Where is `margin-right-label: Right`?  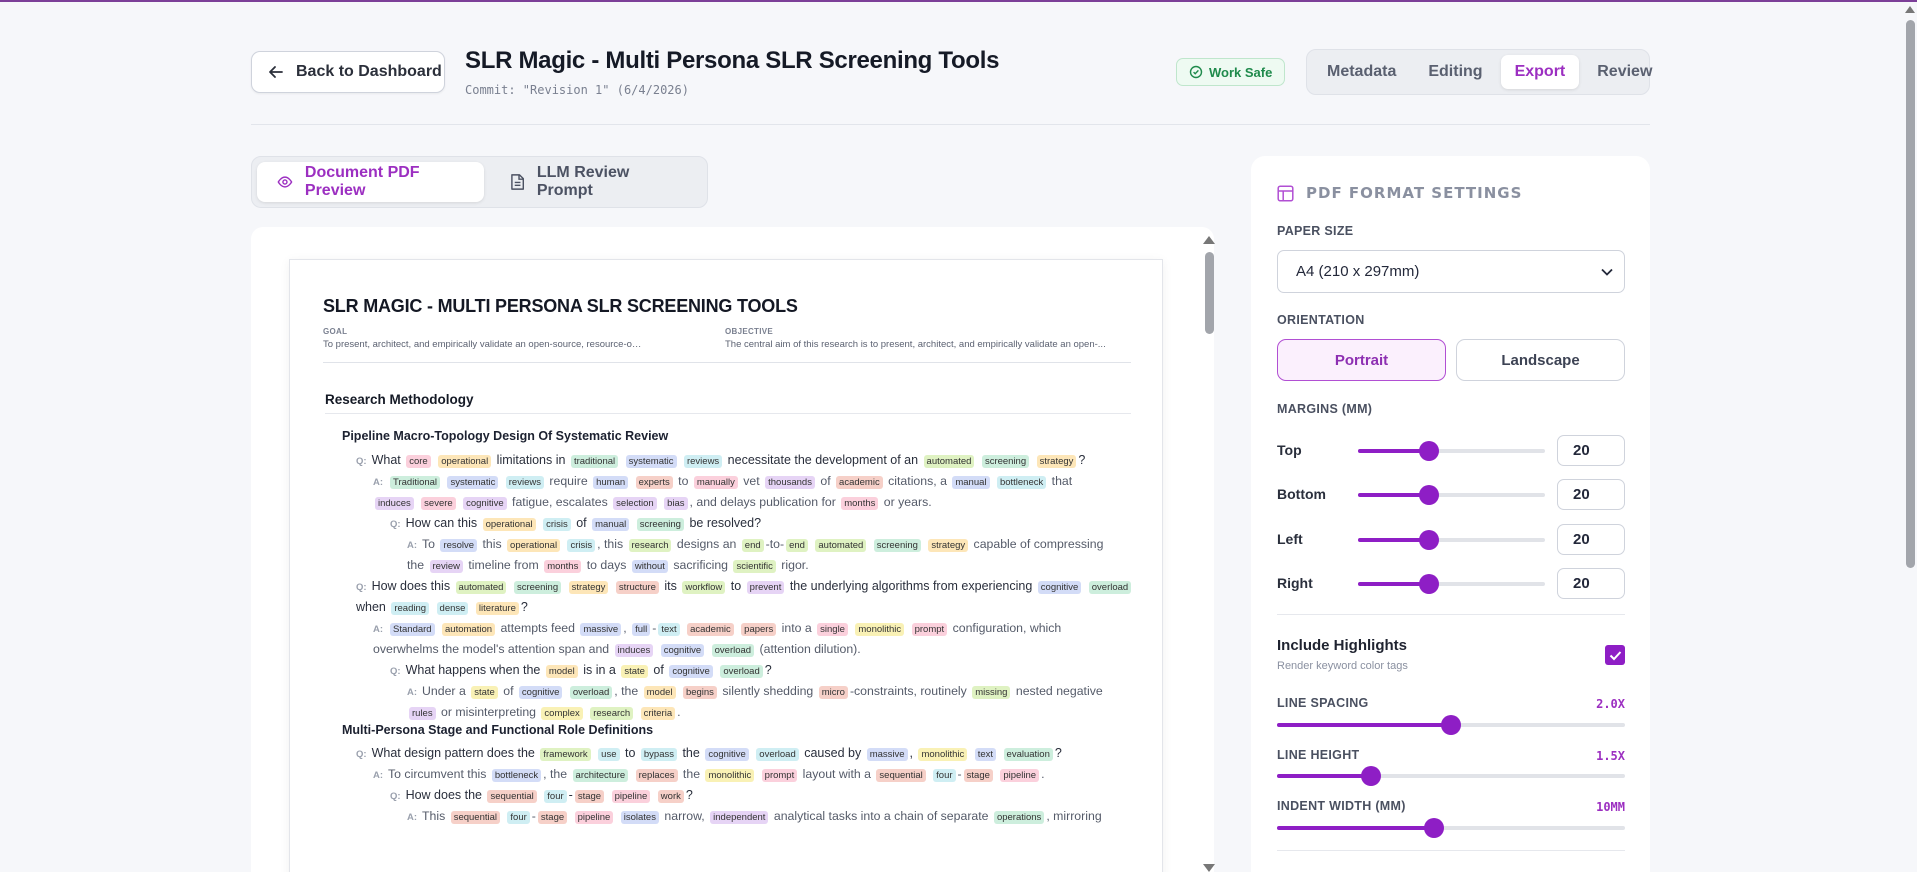 margin-right-label: Right is located at coordinates (1295, 583).